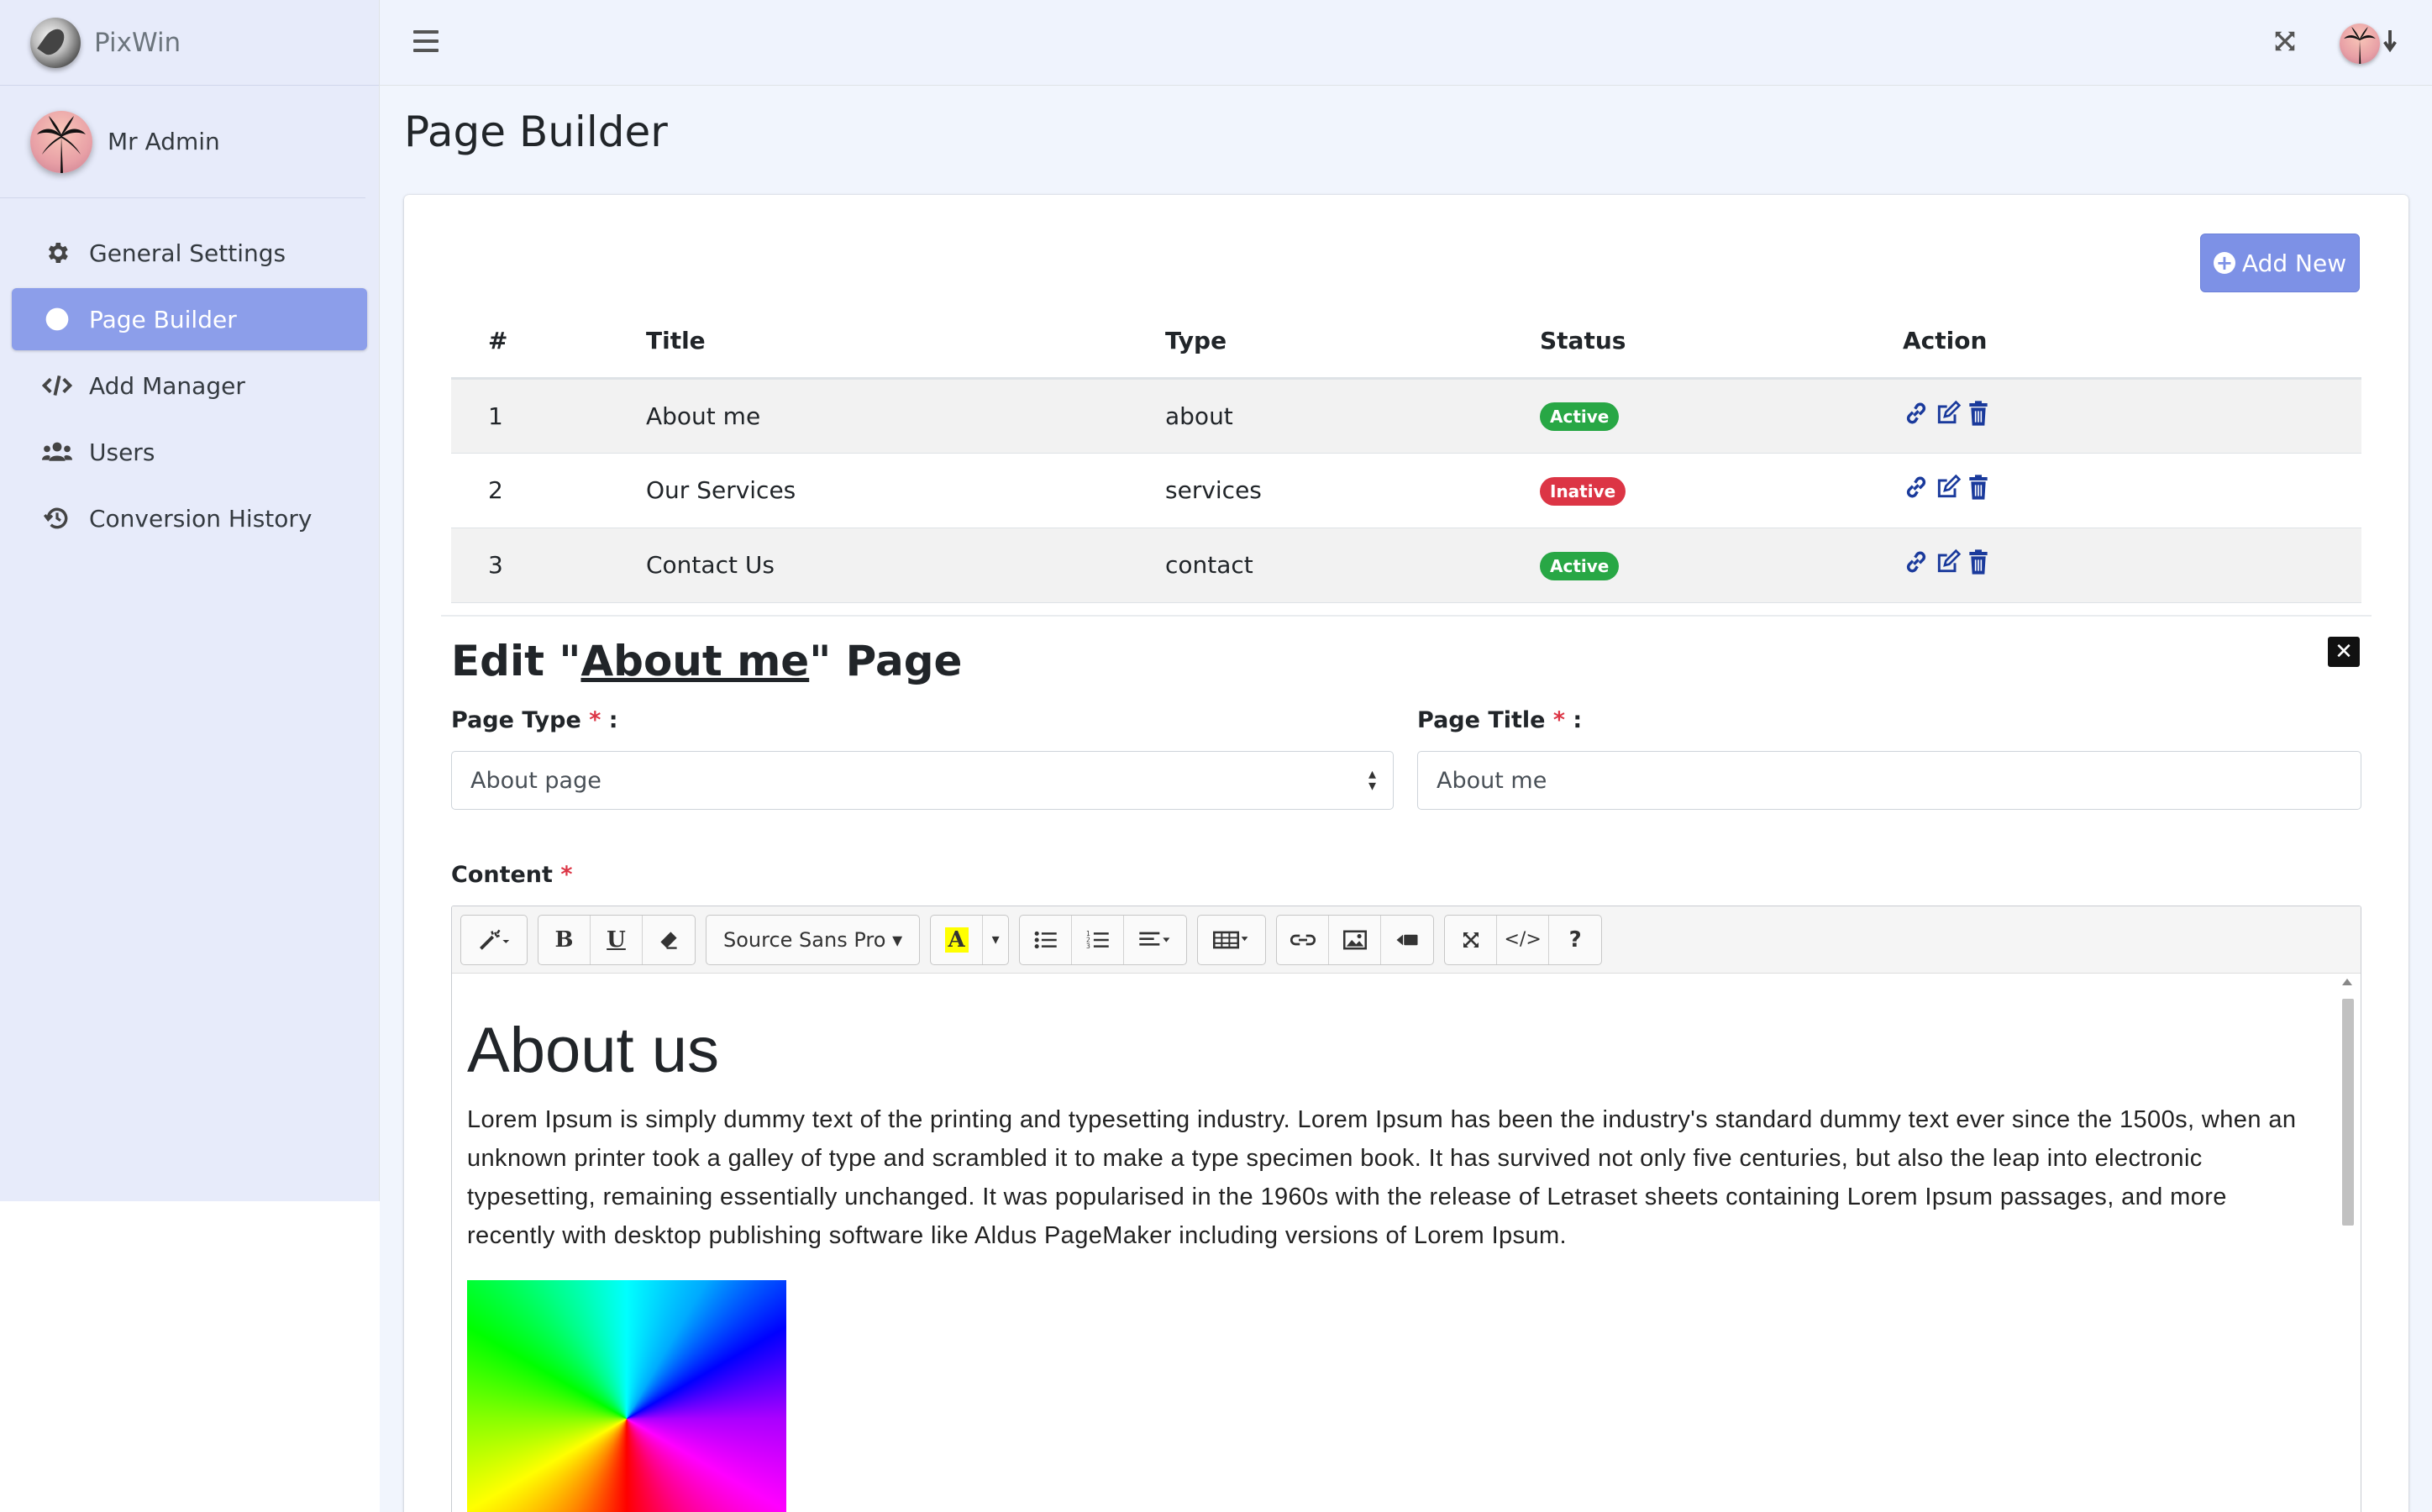 This screenshot has height=1512, width=2432. What do you see at coordinates (2349, 1244) in the screenshot?
I see `editor-scrollbar` at bounding box center [2349, 1244].